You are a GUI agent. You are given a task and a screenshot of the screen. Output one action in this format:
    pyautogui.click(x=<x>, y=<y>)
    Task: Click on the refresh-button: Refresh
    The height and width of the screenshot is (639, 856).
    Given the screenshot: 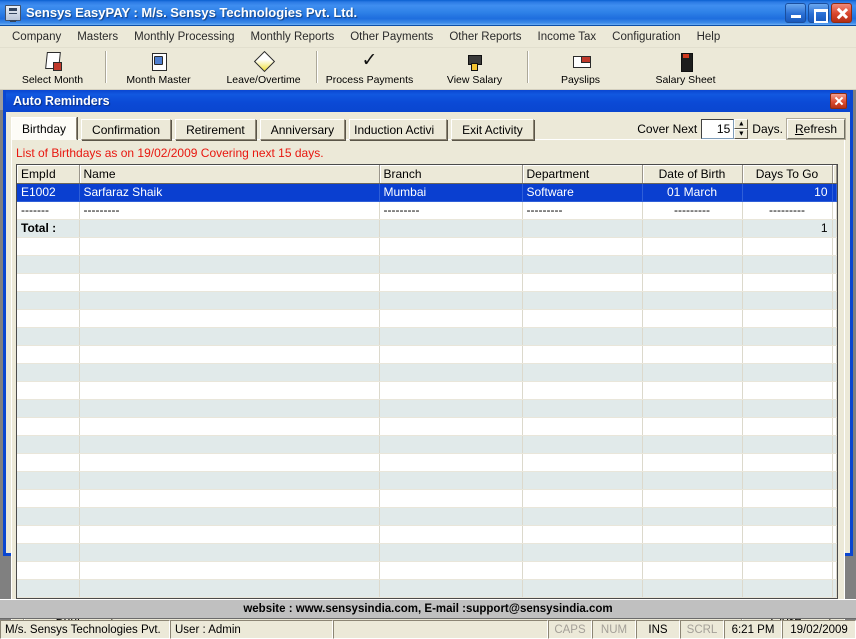 What is the action you would take?
    pyautogui.click(x=816, y=129)
    